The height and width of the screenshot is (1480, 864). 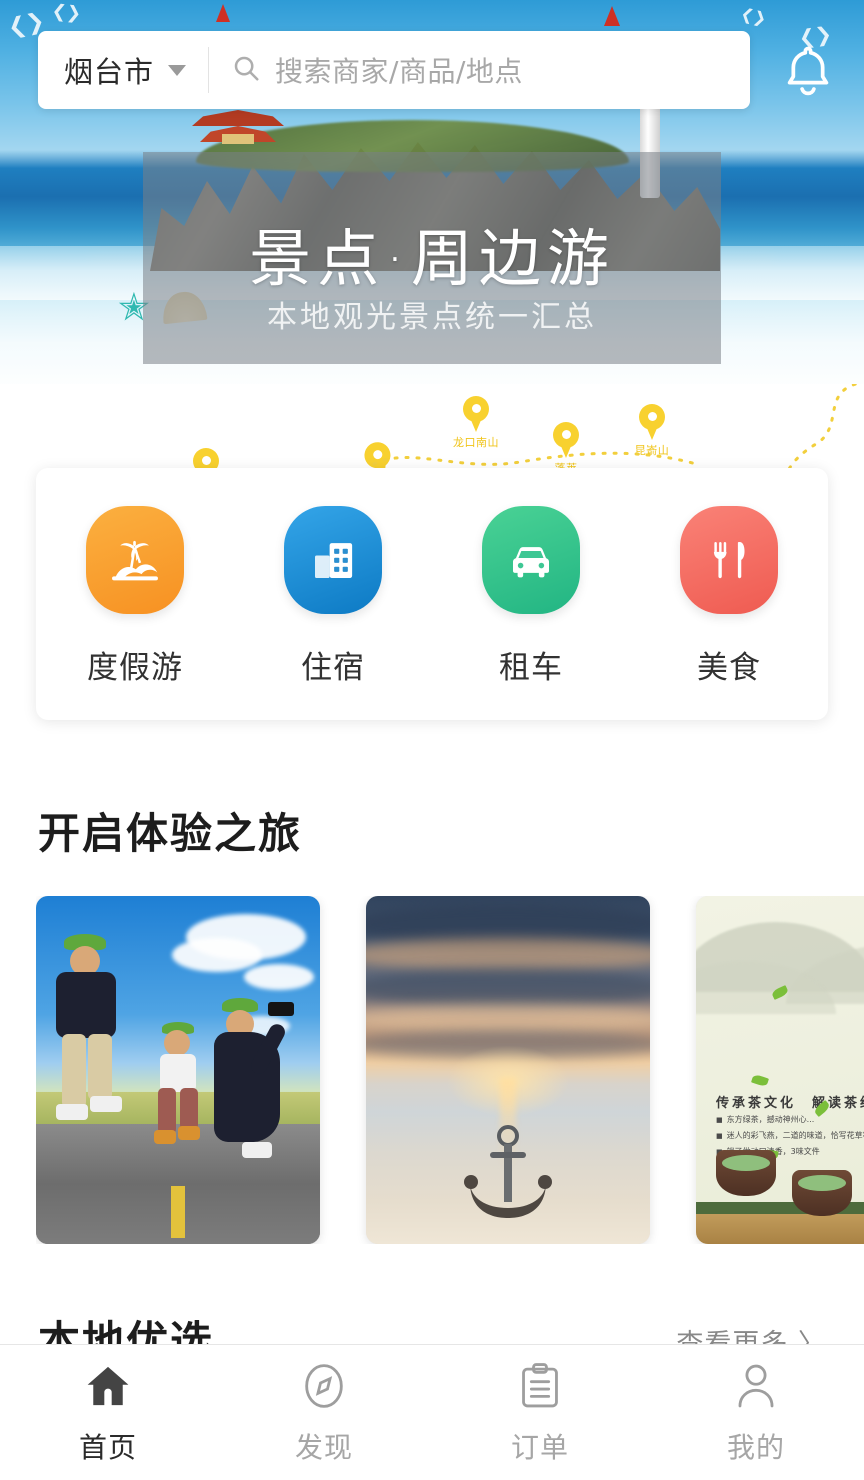 What do you see at coordinates (108, 1388) in the screenshot?
I see `home-icon` at bounding box center [108, 1388].